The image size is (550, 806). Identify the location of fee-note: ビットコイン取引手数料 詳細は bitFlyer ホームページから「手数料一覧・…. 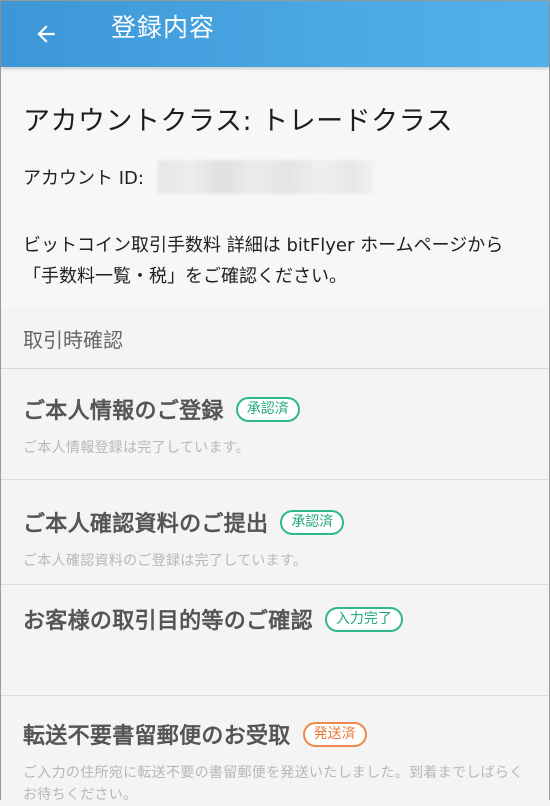
(263, 261).